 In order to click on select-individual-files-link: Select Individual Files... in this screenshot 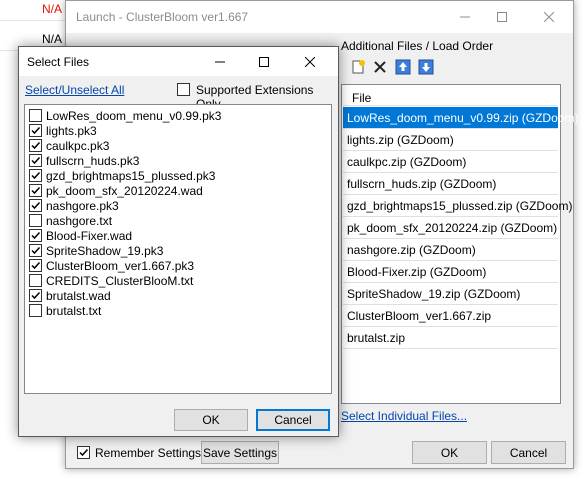, I will do `click(404, 416)`.